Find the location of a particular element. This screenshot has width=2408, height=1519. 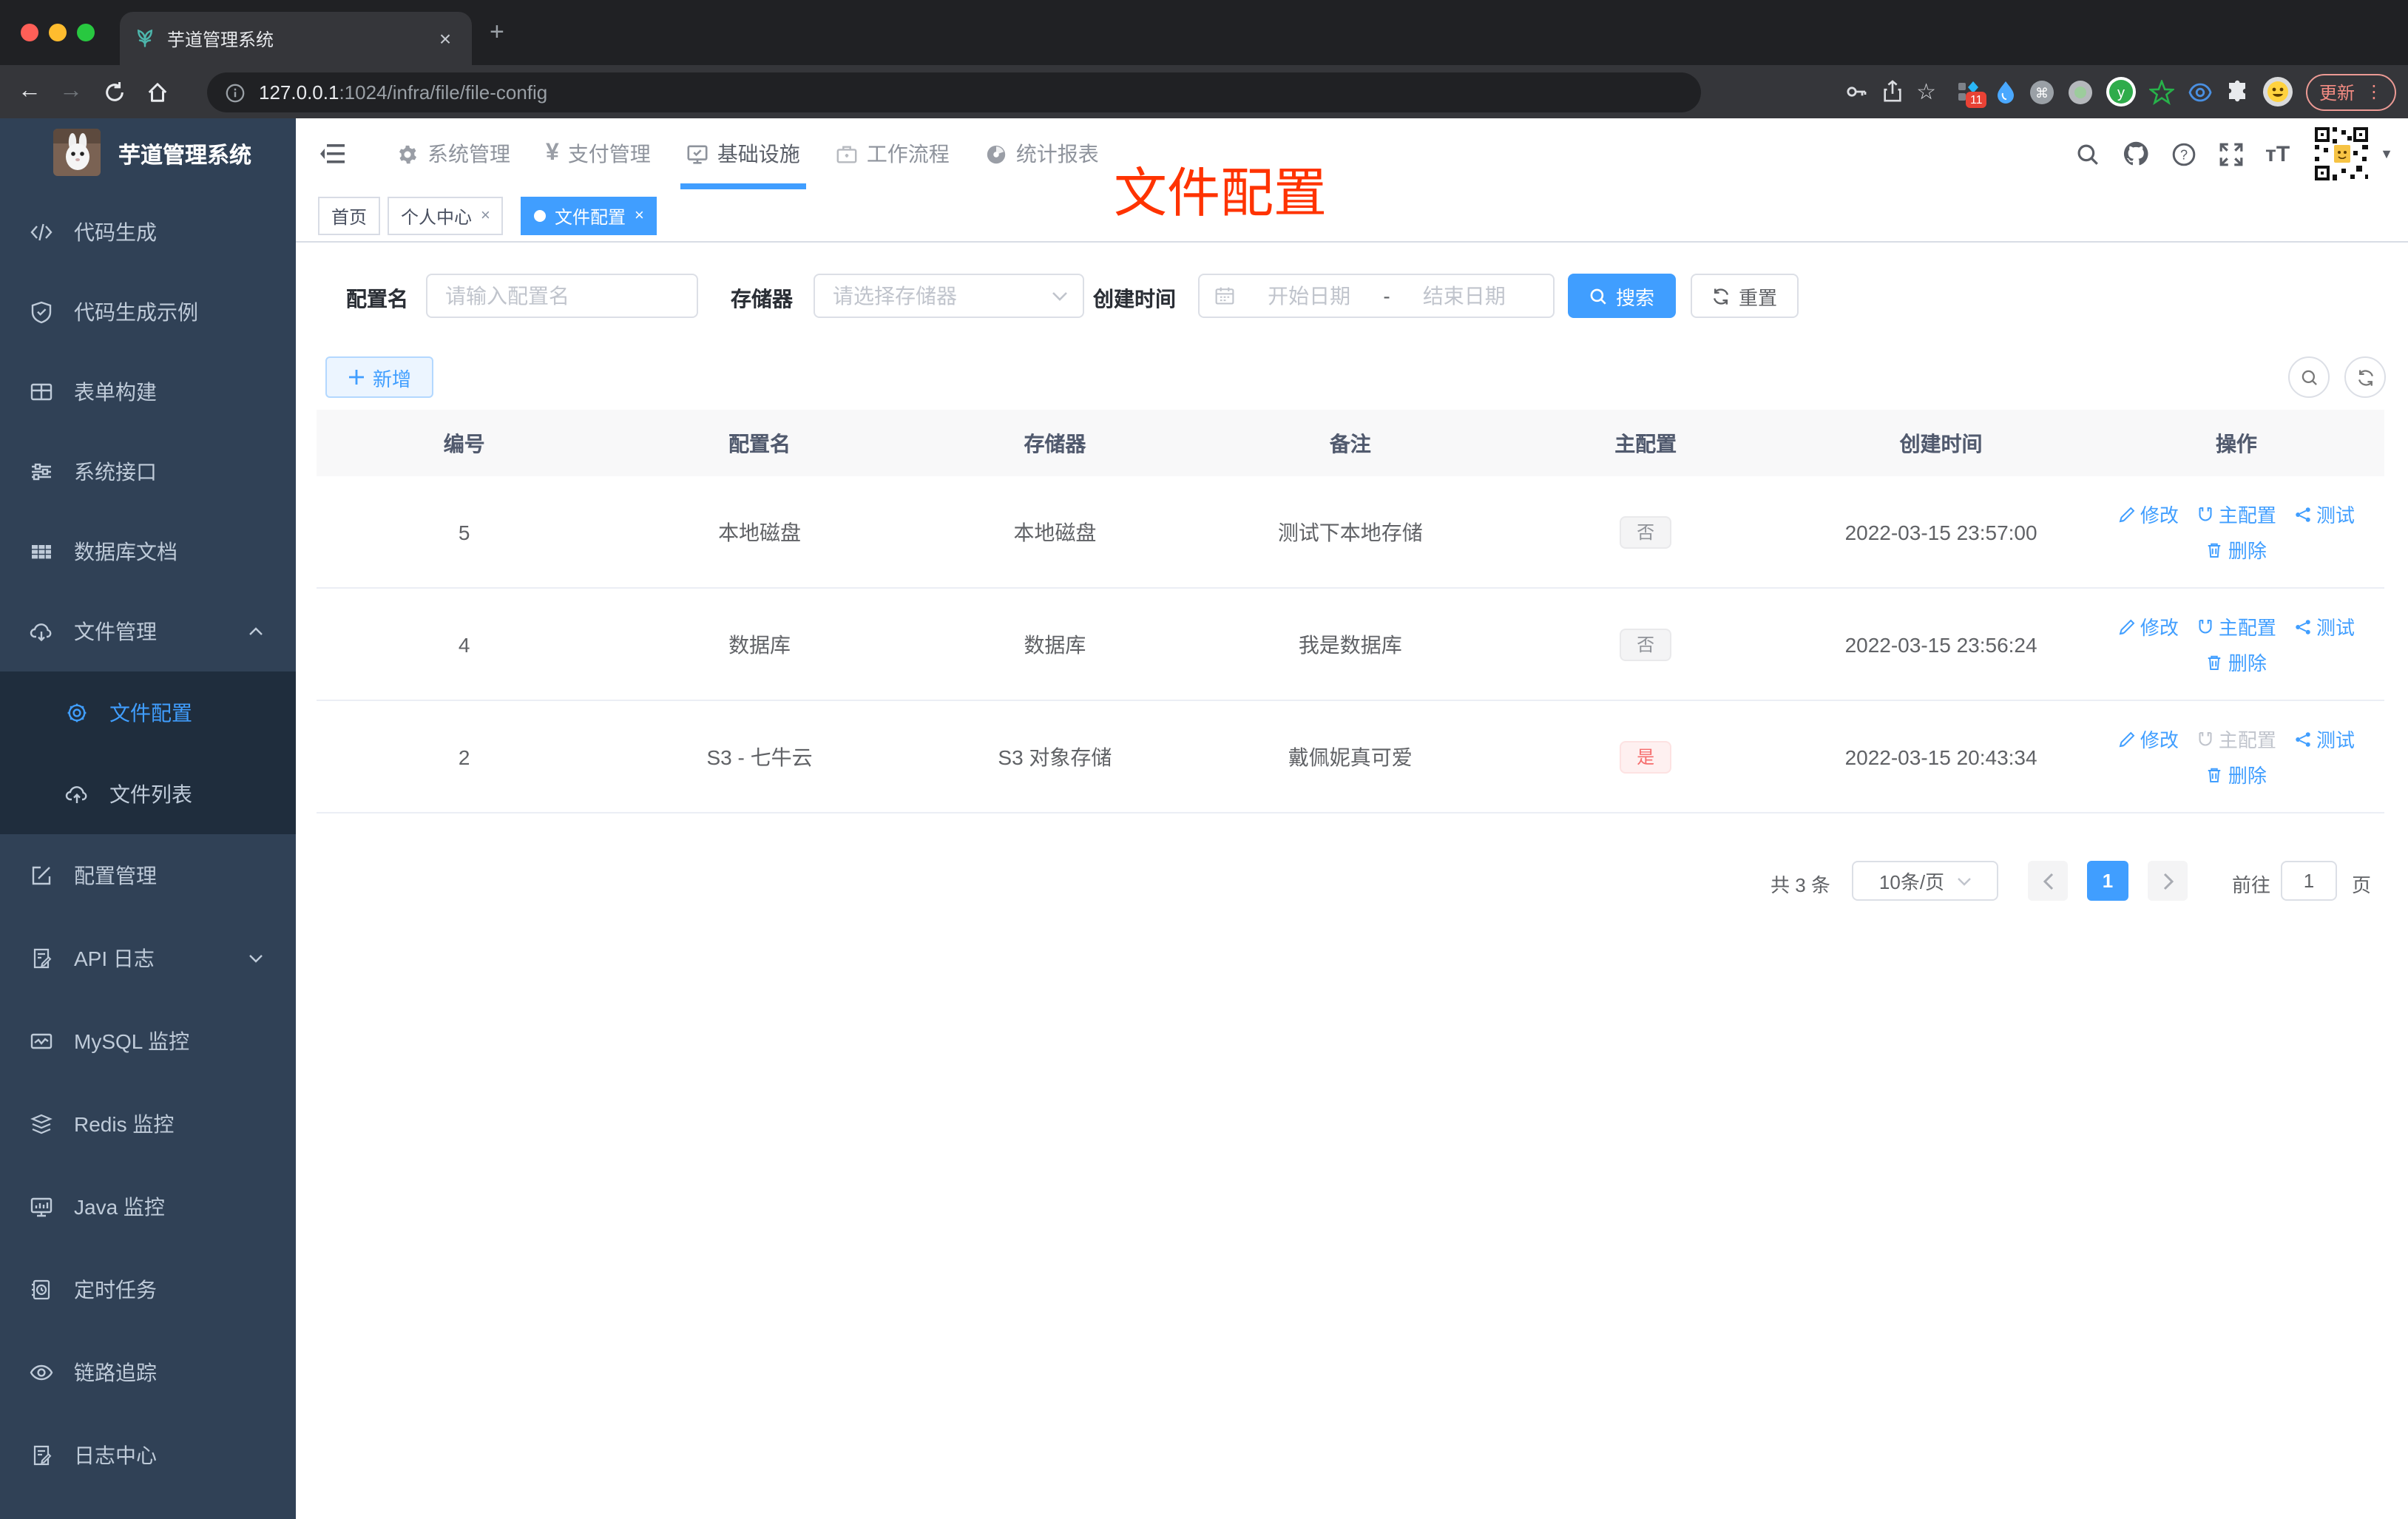

sidebar-toggle-icon is located at coordinates (332, 154).